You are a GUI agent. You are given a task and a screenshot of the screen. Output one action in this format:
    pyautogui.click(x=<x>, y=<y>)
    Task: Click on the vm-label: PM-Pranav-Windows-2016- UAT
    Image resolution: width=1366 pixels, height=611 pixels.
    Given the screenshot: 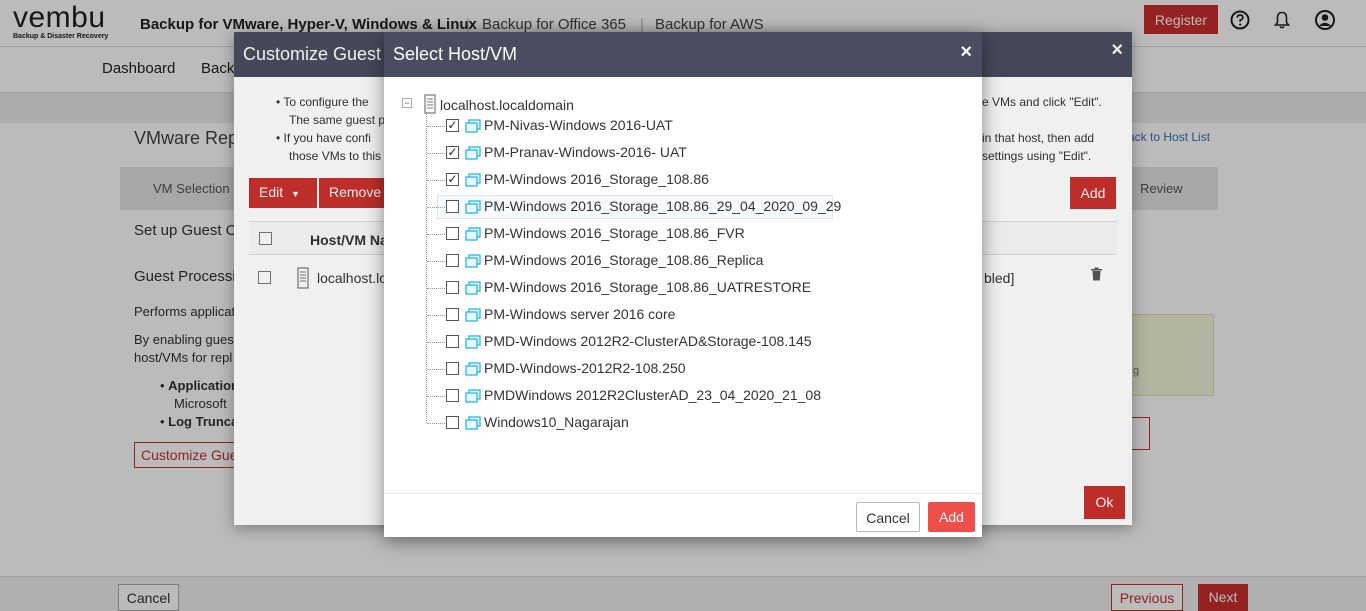 What is the action you would take?
    pyautogui.click(x=585, y=152)
    